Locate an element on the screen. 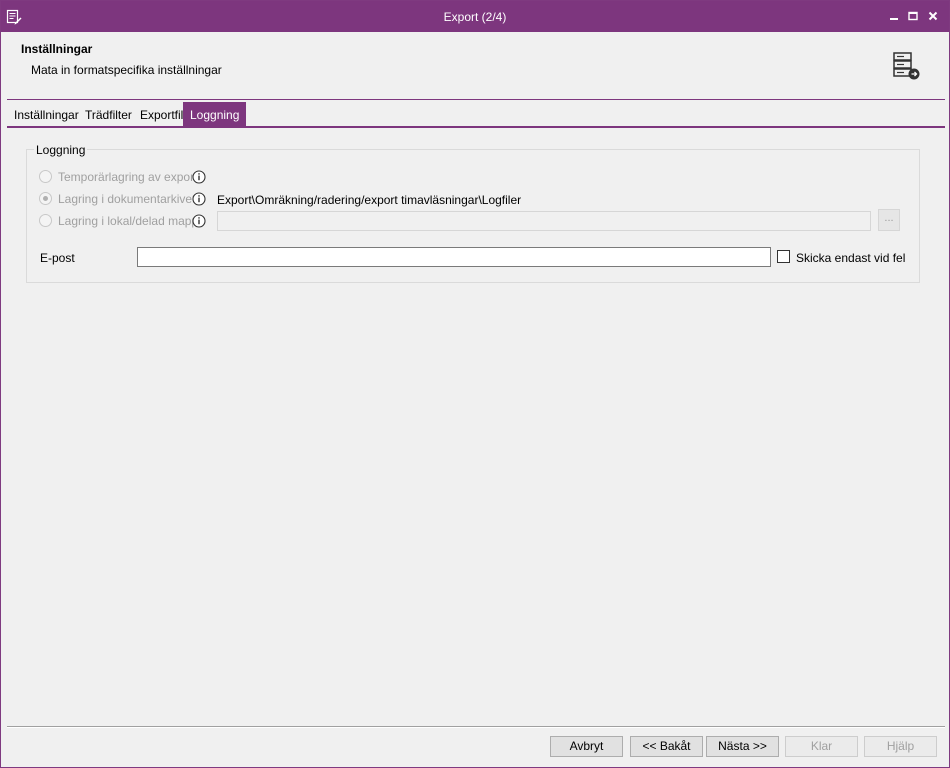  header-divider is located at coordinates (476, 99).